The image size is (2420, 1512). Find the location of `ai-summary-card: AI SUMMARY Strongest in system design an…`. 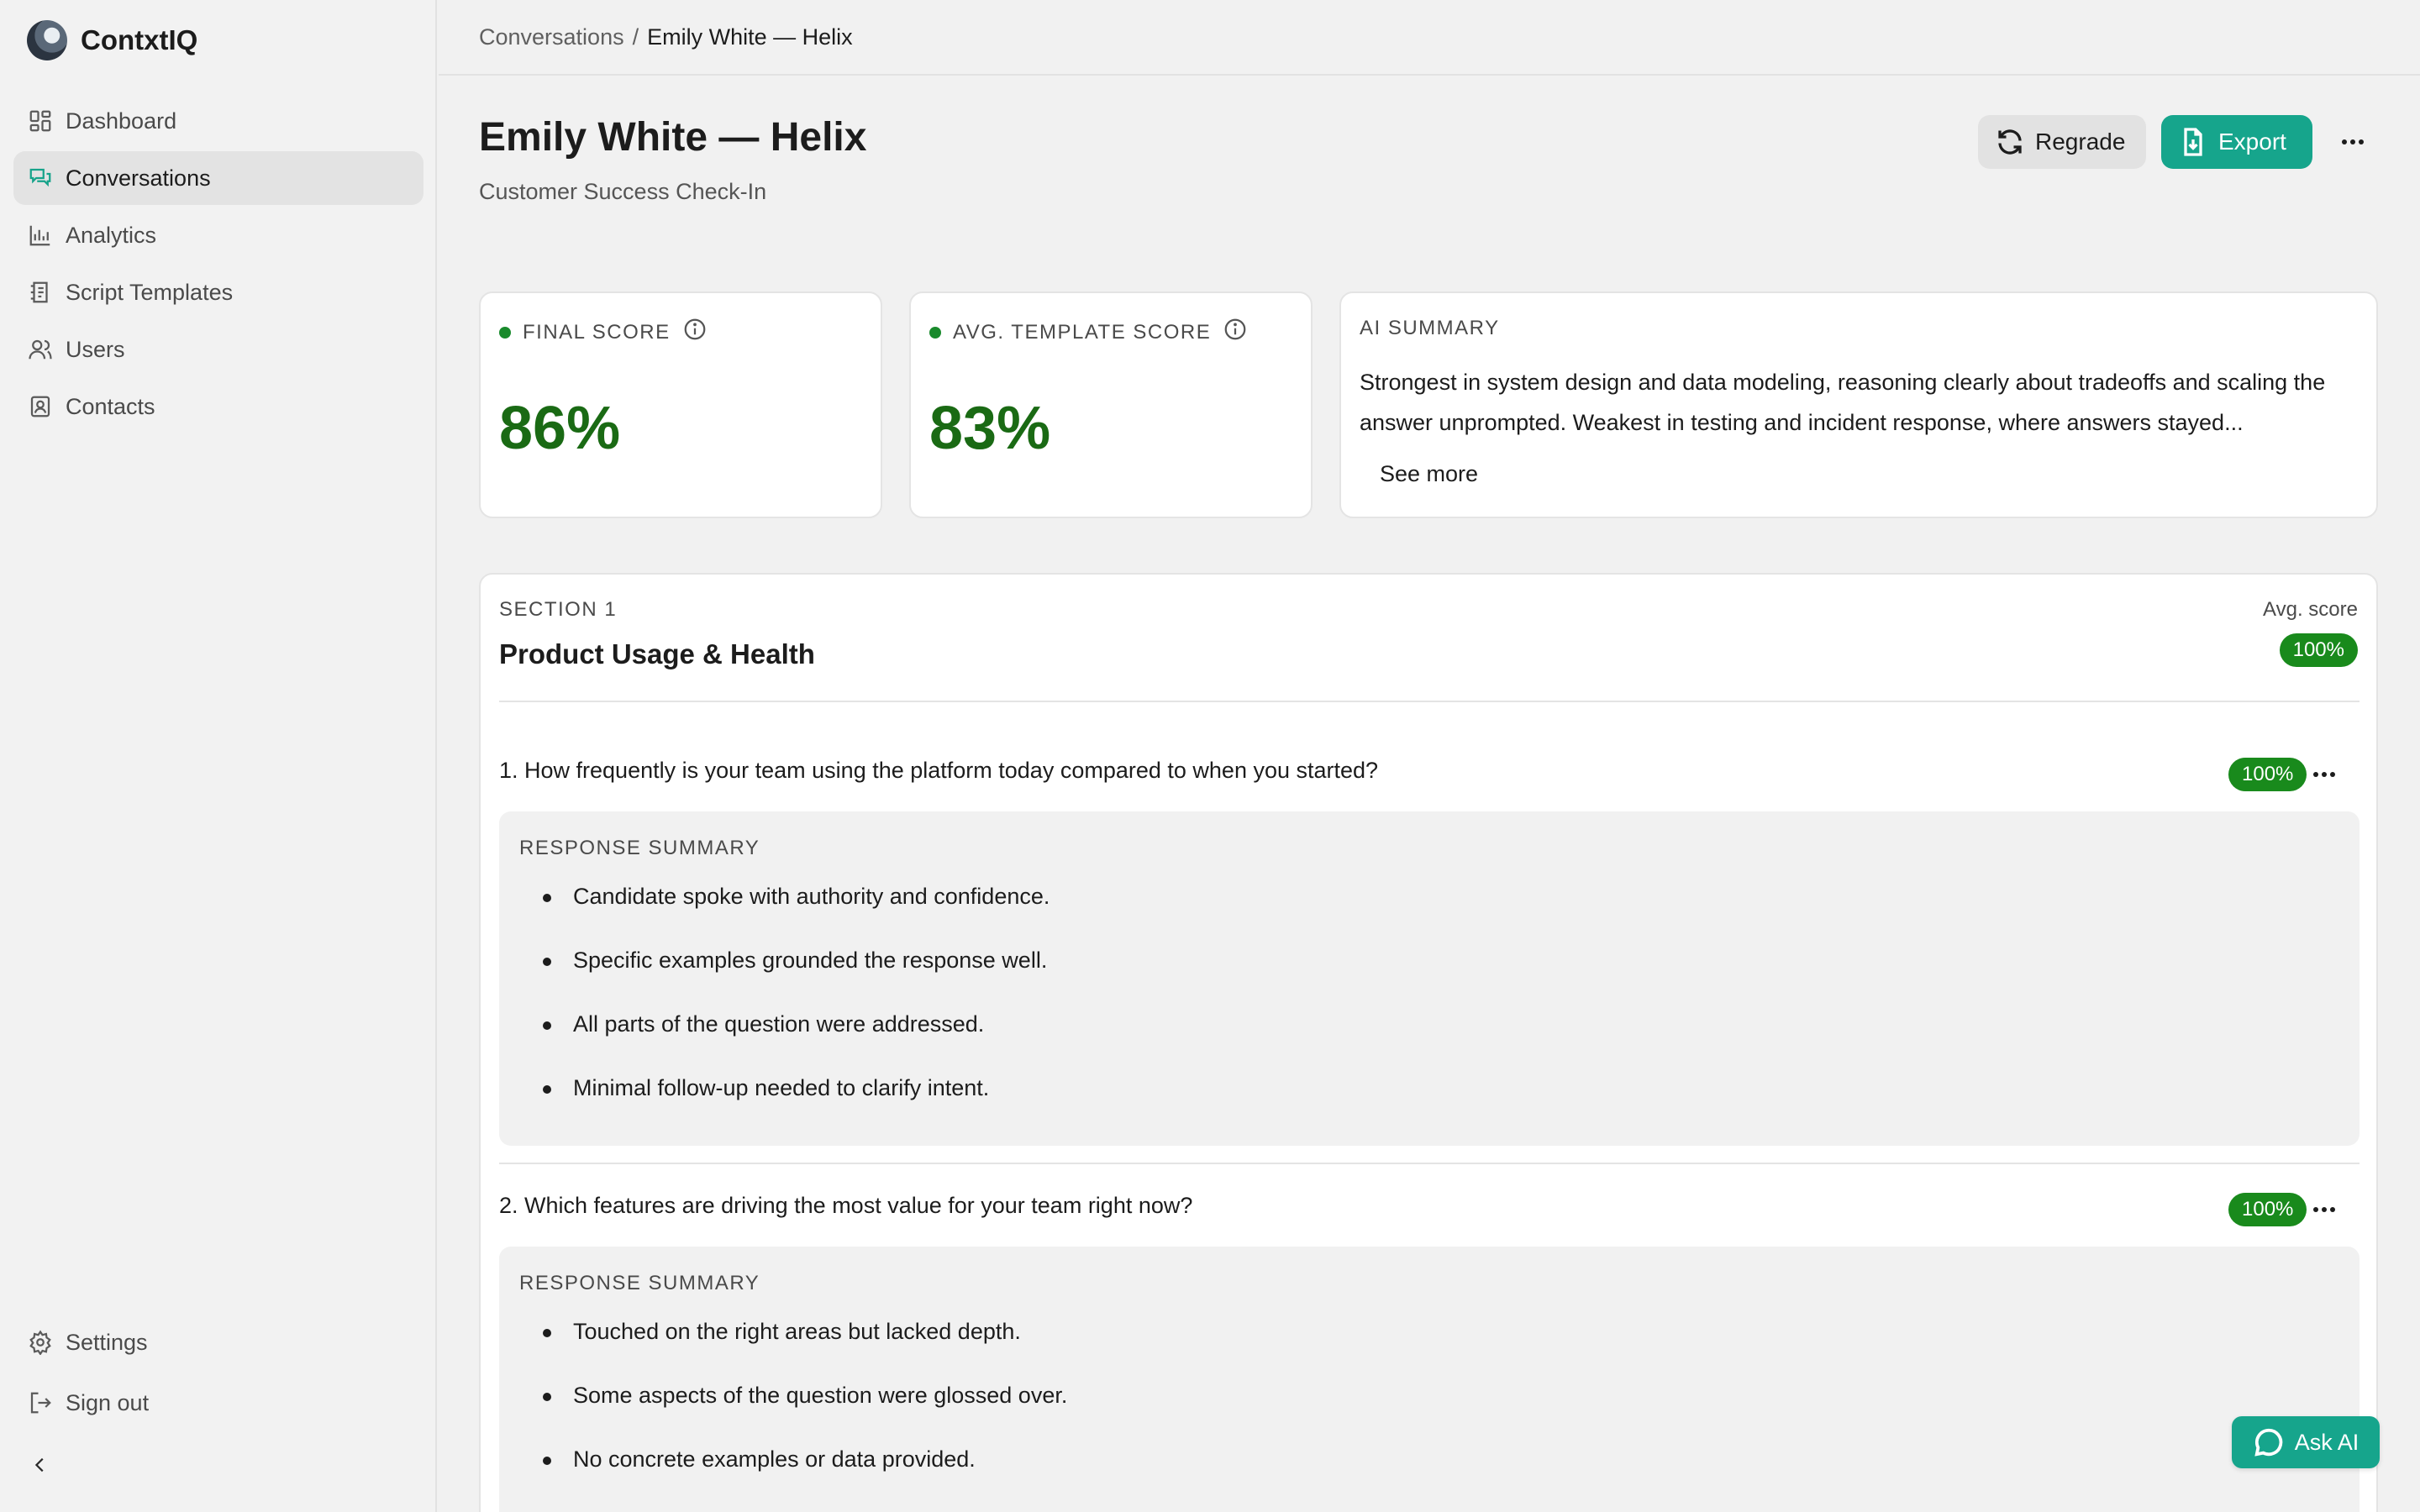

ai-summary-card: AI SUMMARY Strongest in system design an… is located at coordinates (1859, 404).